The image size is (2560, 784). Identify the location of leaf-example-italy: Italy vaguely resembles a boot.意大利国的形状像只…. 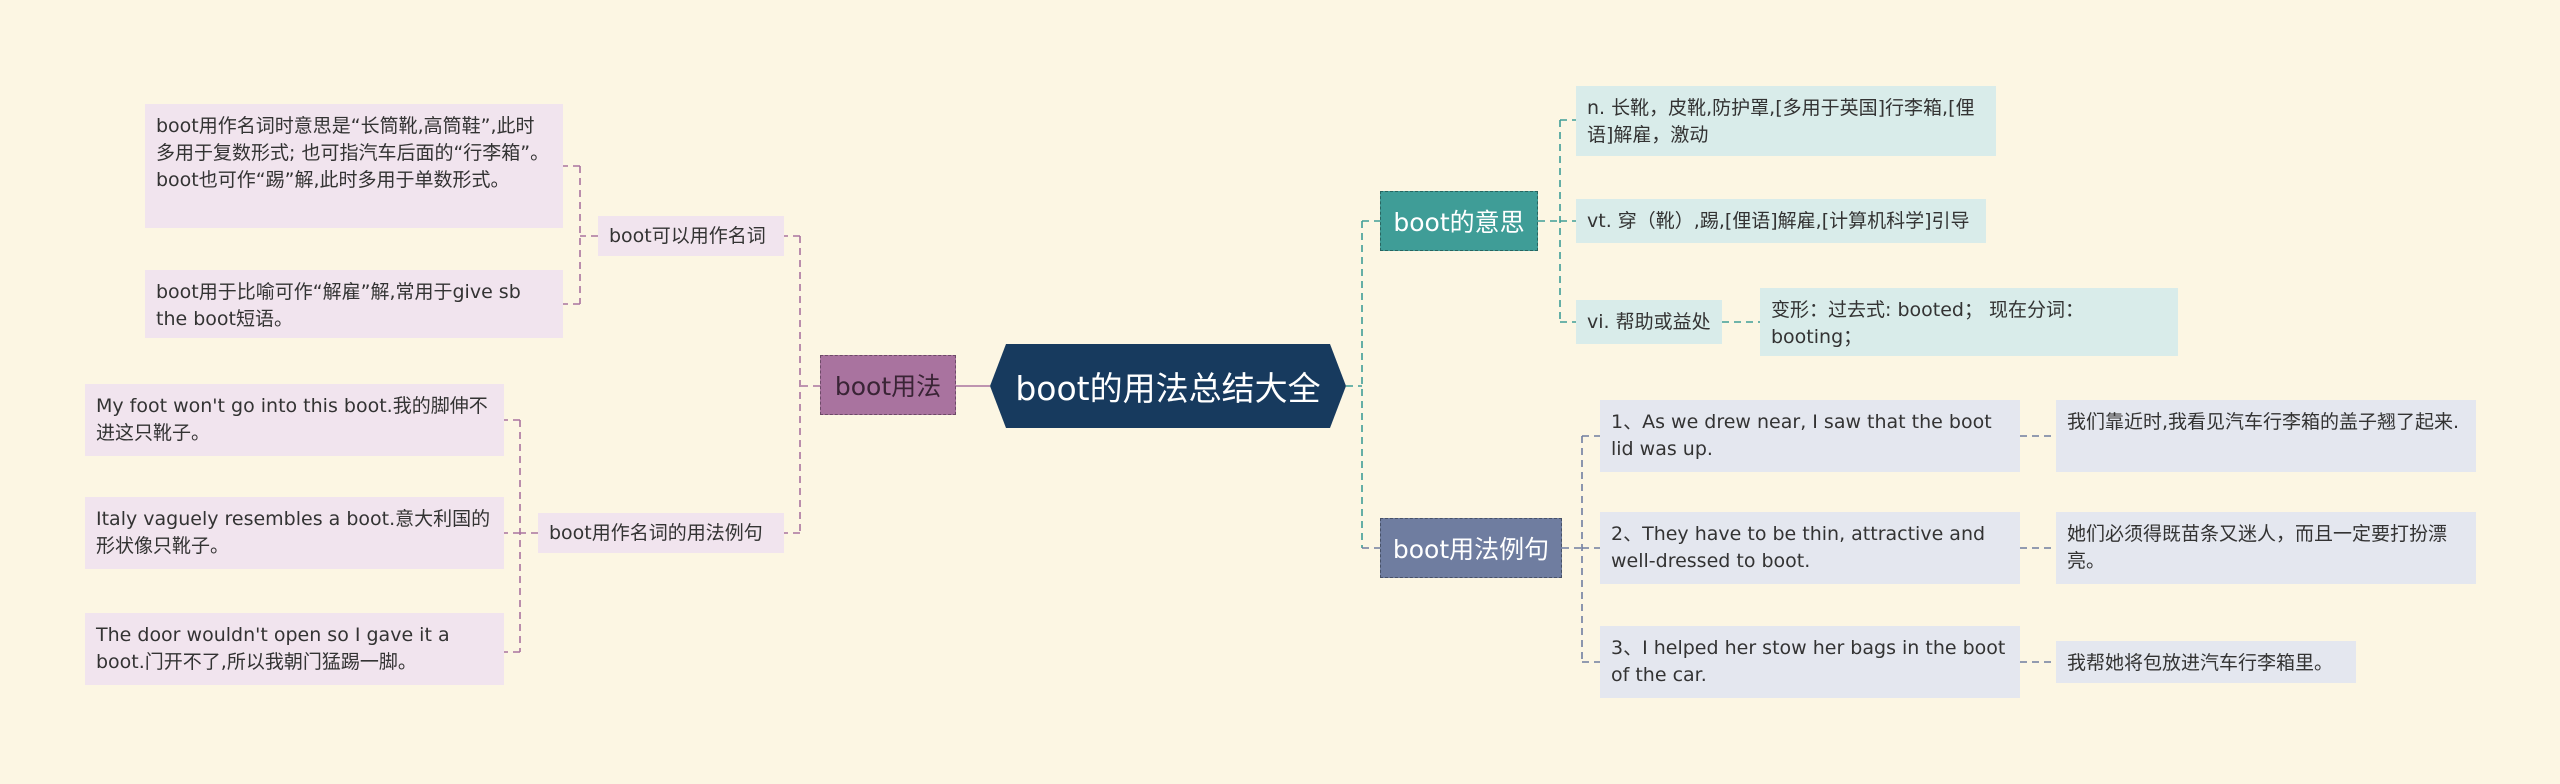
(294, 533).